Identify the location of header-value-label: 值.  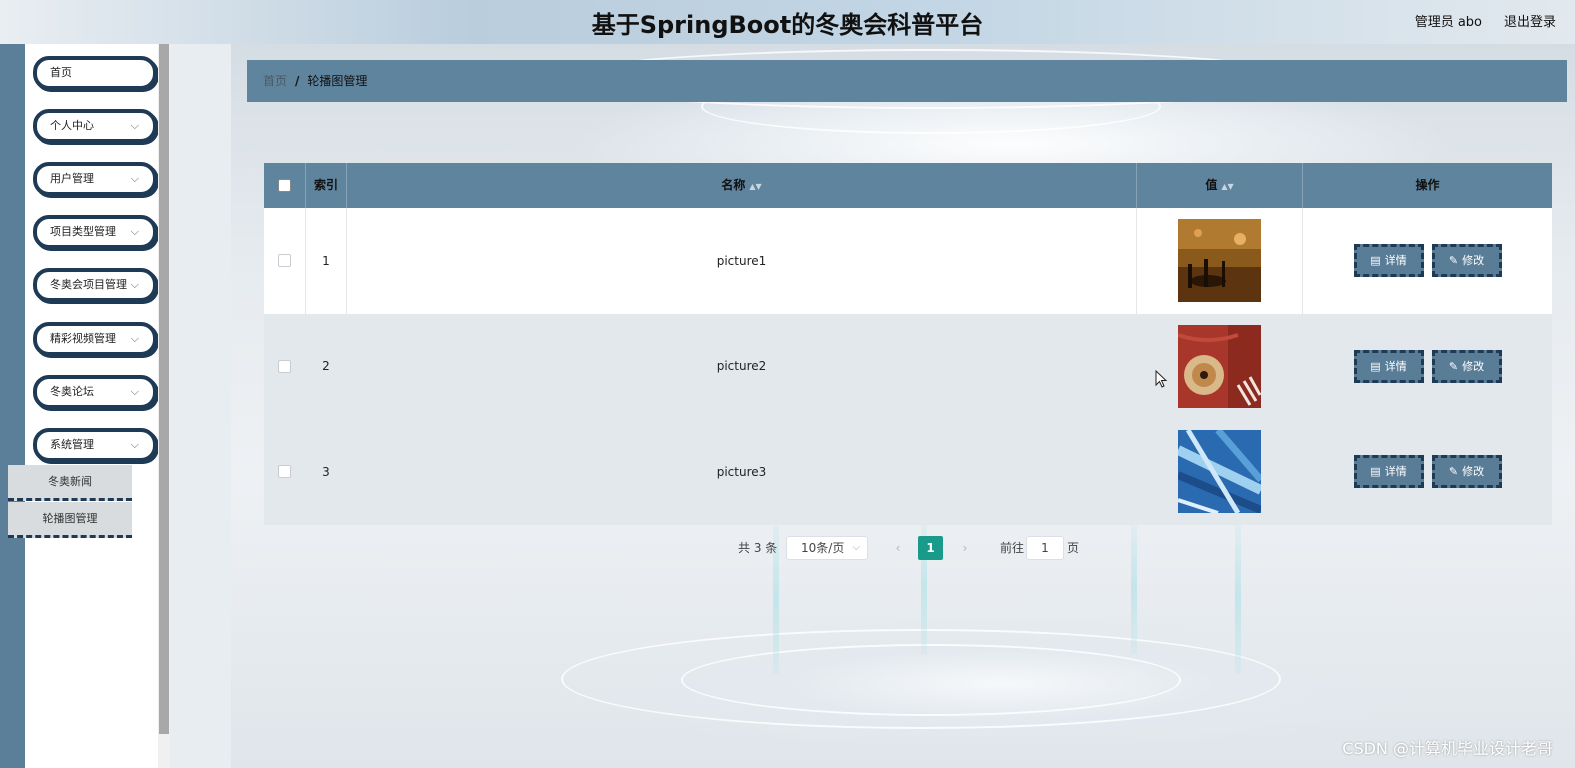
(1211, 185).